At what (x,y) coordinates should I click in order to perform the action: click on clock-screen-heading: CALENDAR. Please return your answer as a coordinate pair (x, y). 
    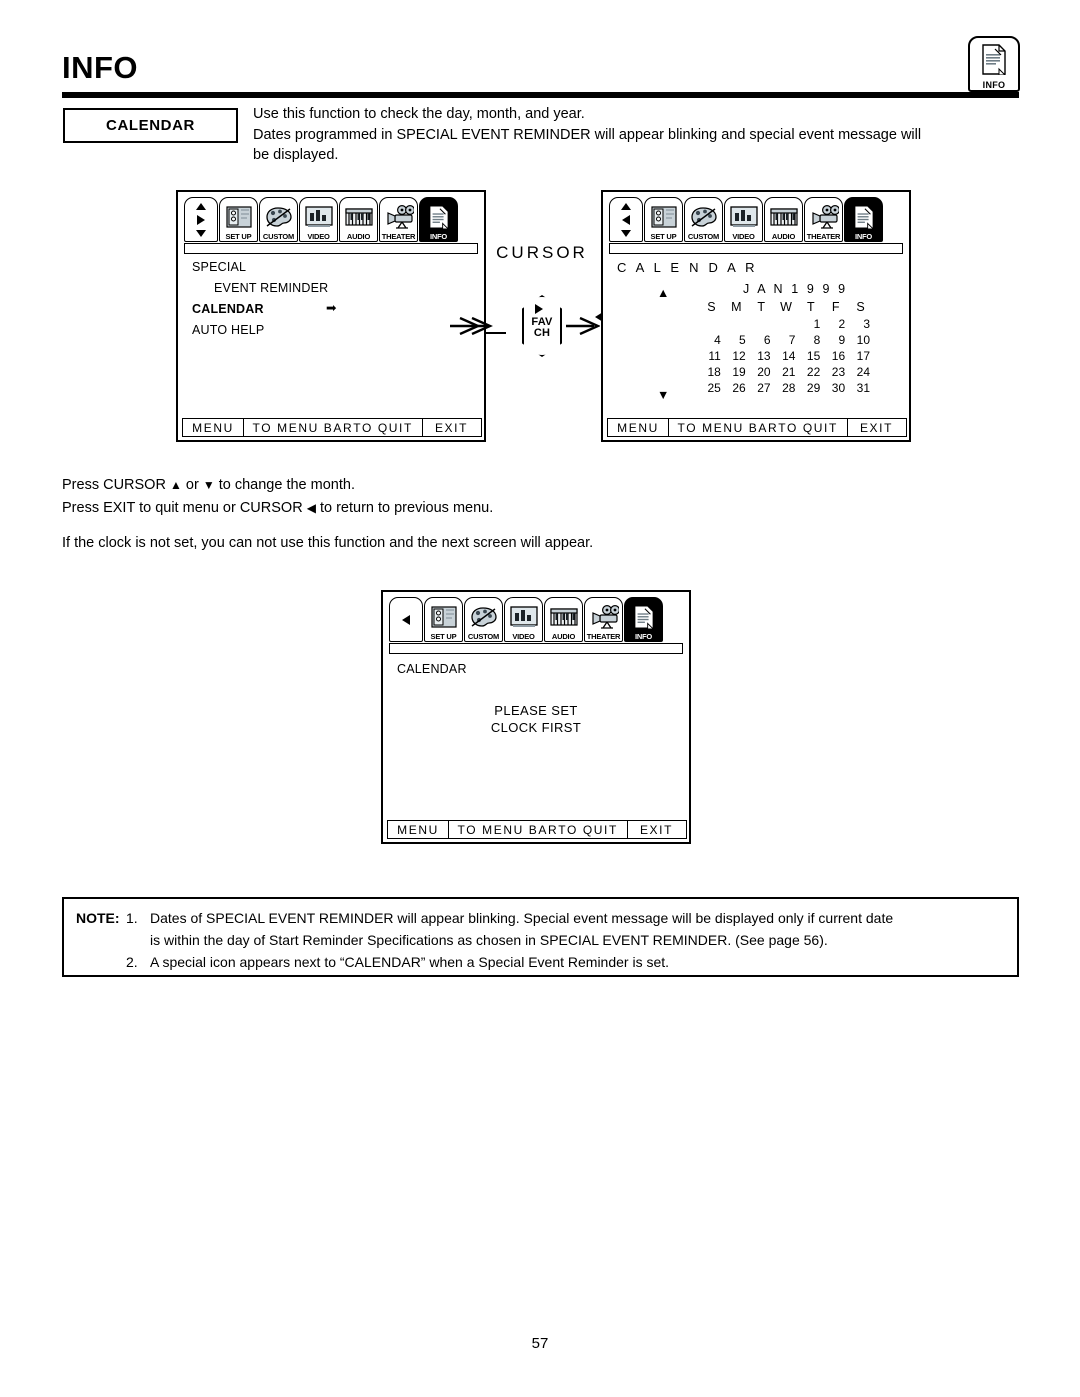
    Looking at the image, I should click on (432, 669).